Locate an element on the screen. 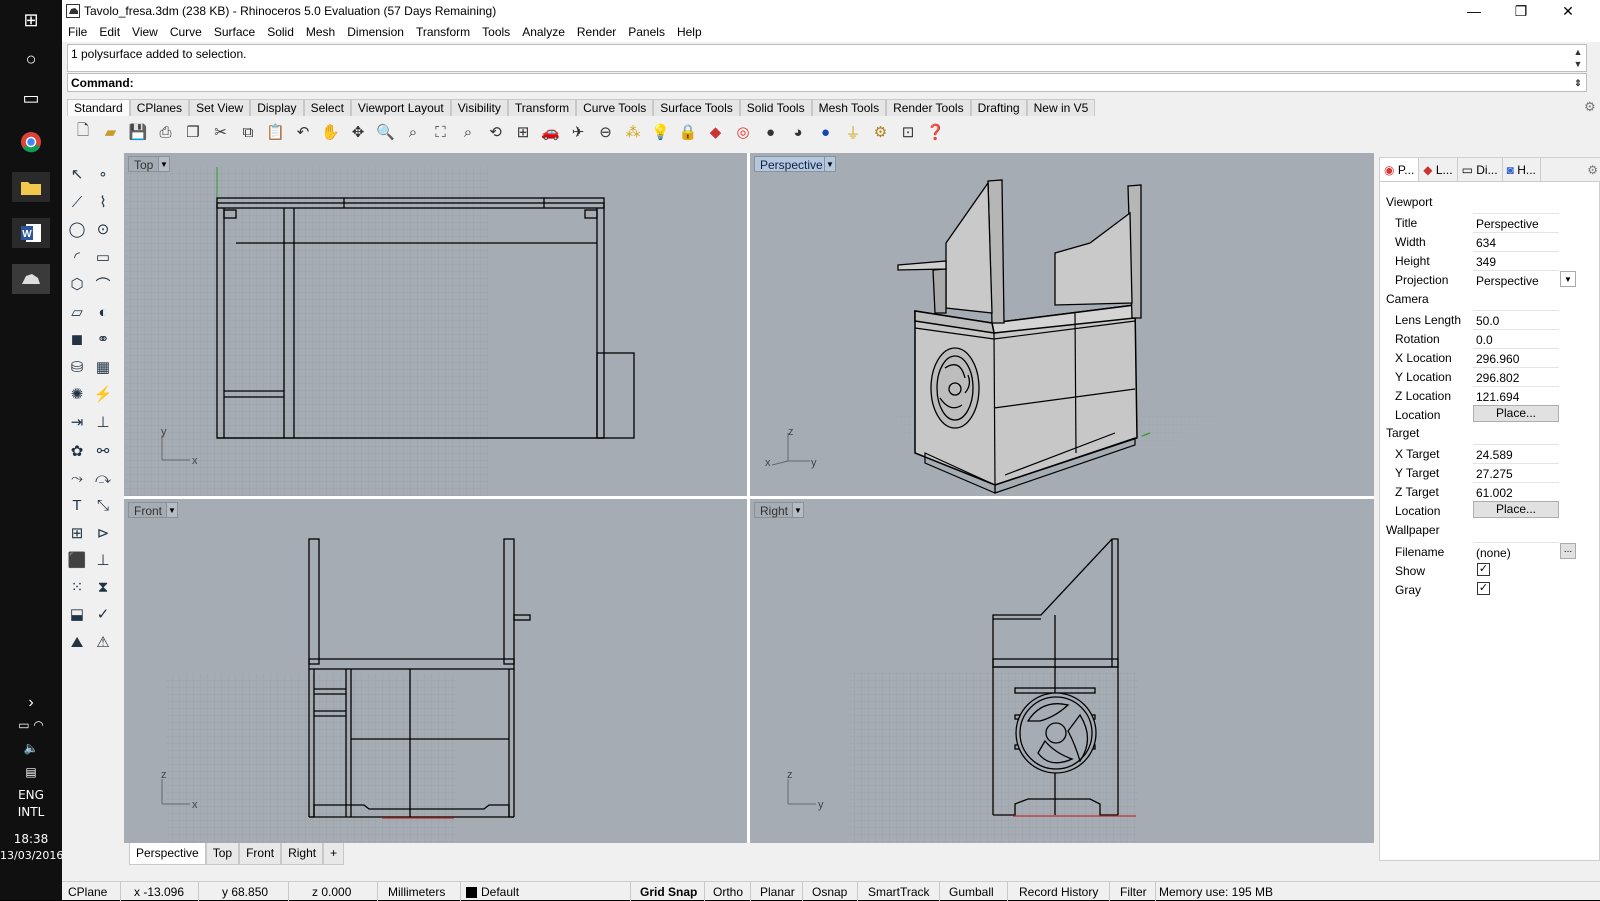 This screenshot has width=1600, height=901. blend-icon: ⤼ is located at coordinates (103, 478).